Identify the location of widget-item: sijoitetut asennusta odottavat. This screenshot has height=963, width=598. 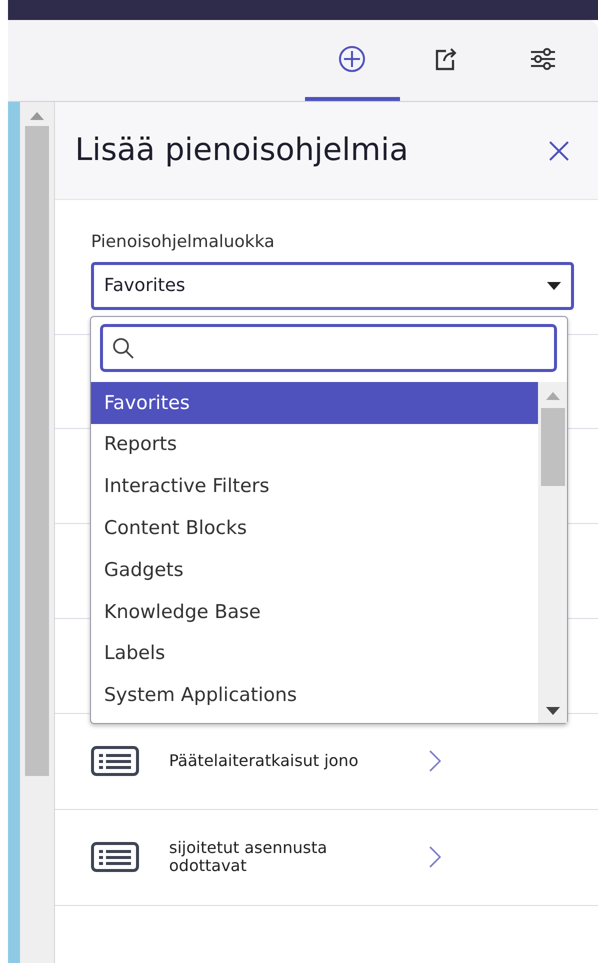
(326, 858).